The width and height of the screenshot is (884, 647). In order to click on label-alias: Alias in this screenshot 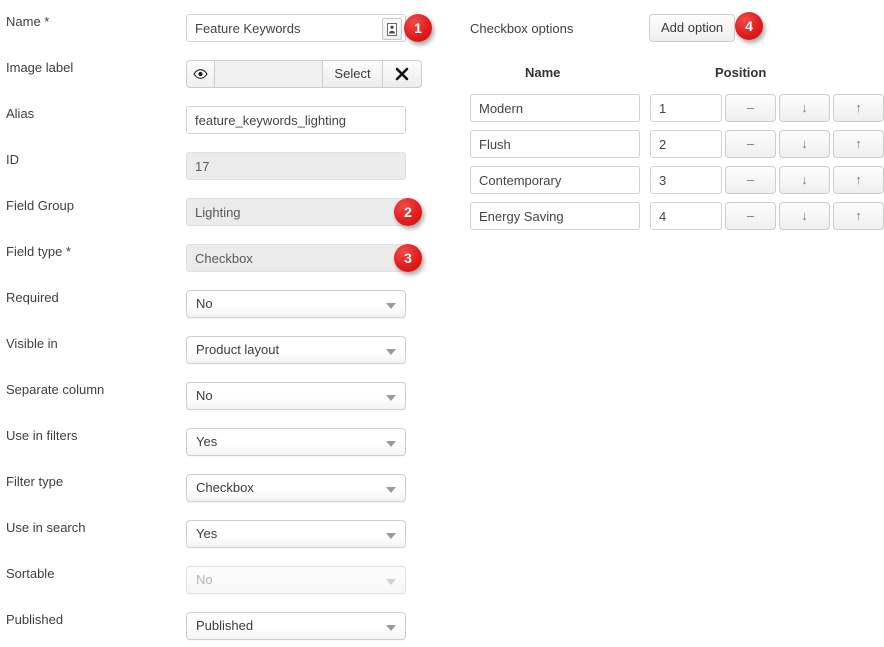, I will do `click(20, 113)`.